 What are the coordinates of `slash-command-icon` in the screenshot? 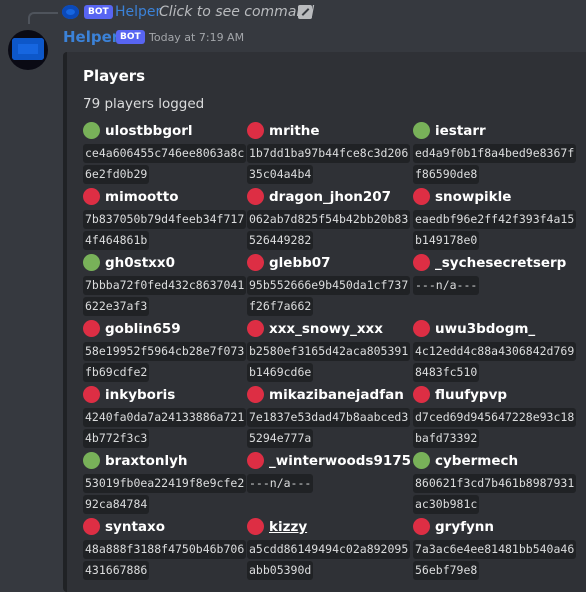 It's located at (305, 12).